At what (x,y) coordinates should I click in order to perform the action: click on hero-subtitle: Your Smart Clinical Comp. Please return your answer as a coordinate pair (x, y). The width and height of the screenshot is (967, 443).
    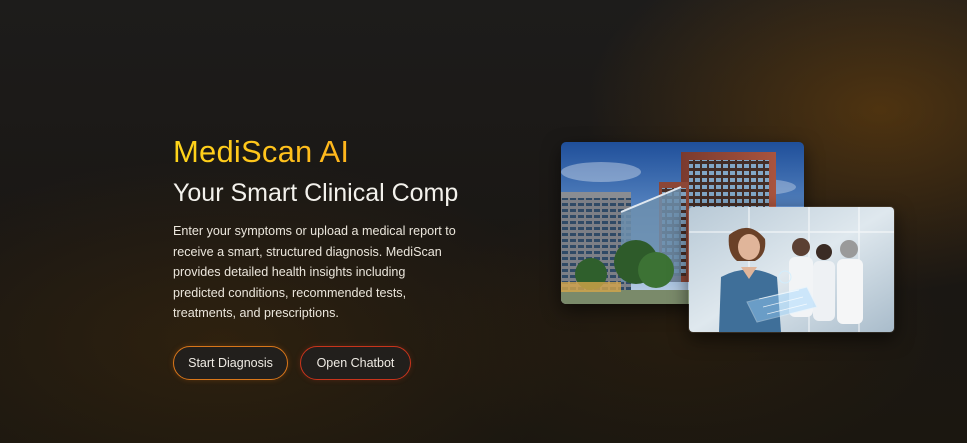
    Looking at the image, I should click on (316, 193).